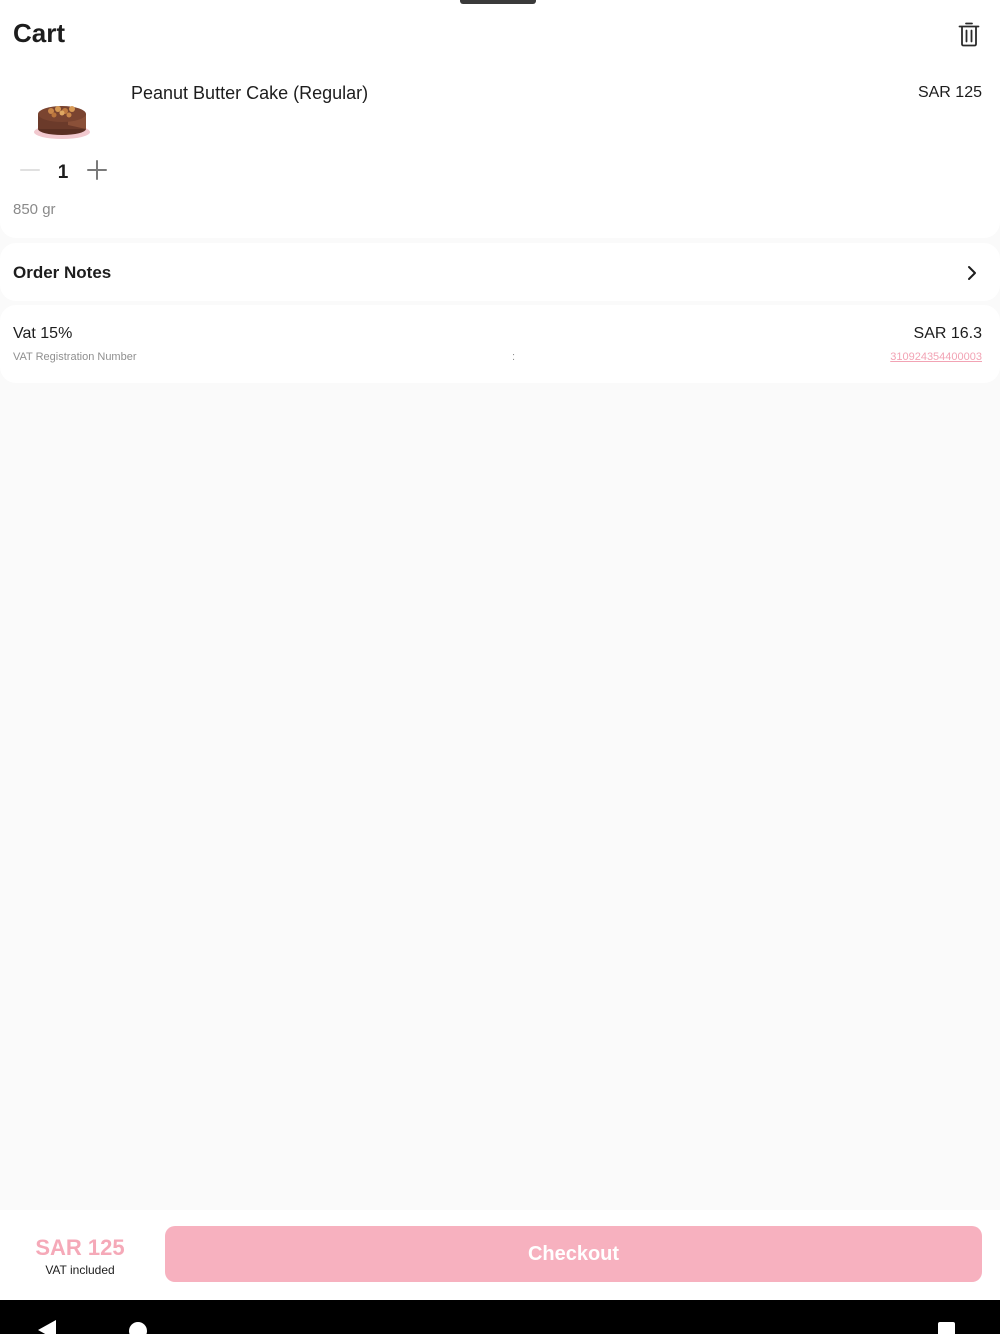  What do you see at coordinates (972, 273) in the screenshot?
I see `chevron-right-icon` at bounding box center [972, 273].